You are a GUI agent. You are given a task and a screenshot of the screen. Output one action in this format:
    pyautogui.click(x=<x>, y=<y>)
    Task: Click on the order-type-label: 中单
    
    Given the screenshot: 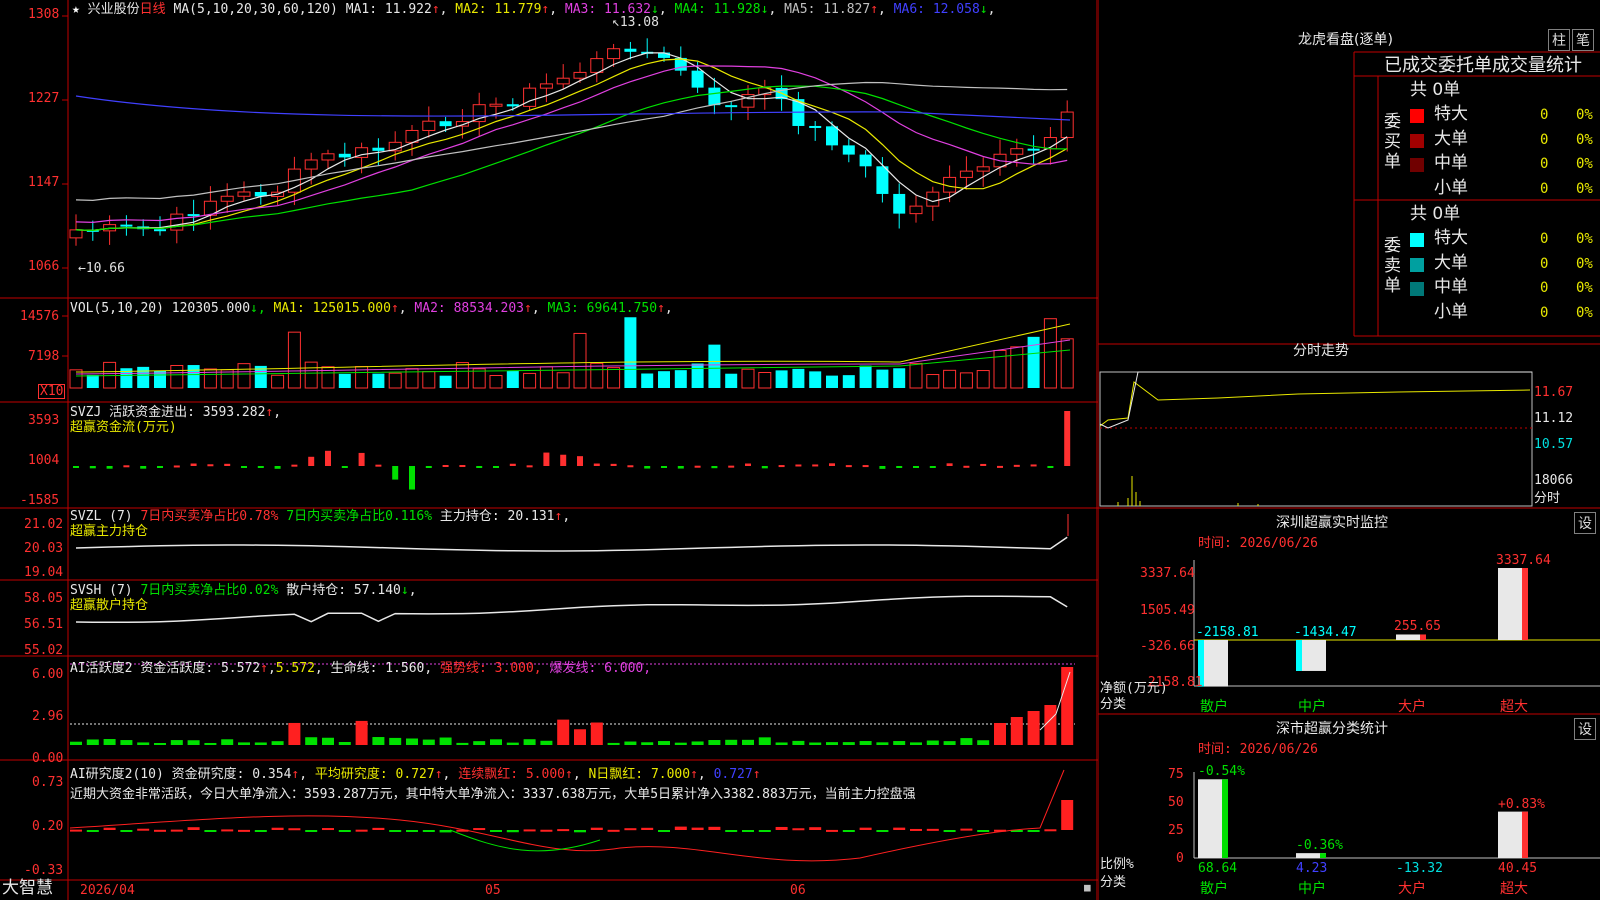 What is the action you would take?
    pyautogui.click(x=1451, y=287)
    